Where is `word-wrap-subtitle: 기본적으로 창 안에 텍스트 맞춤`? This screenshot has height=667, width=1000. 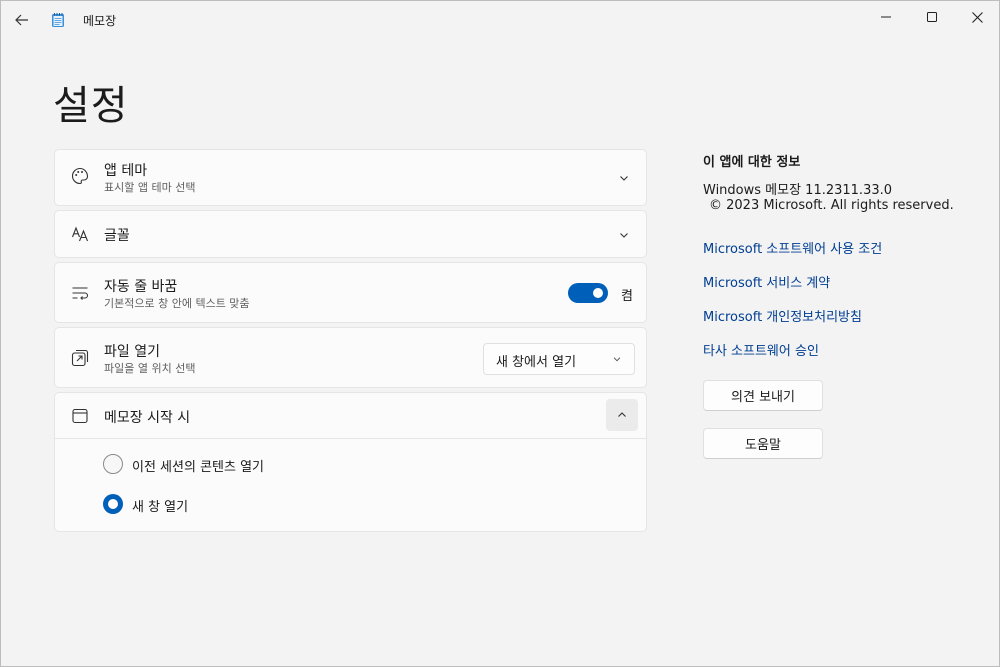 word-wrap-subtitle: 기본적으로 창 안에 텍스트 맞춤 is located at coordinates (177, 303).